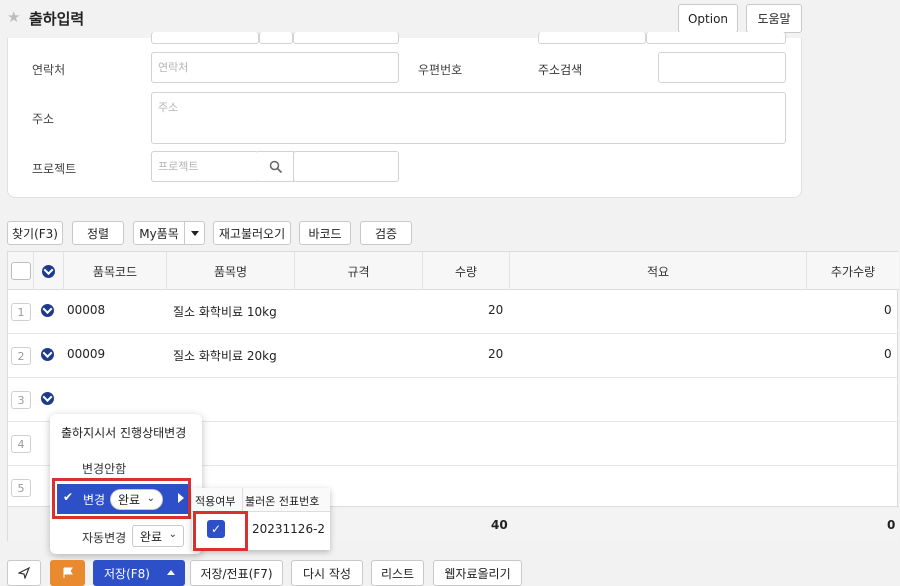  What do you see at coordinates (48, 271) in the screenshot?
I see `download-all-icon` at bounding box center [48, 271].